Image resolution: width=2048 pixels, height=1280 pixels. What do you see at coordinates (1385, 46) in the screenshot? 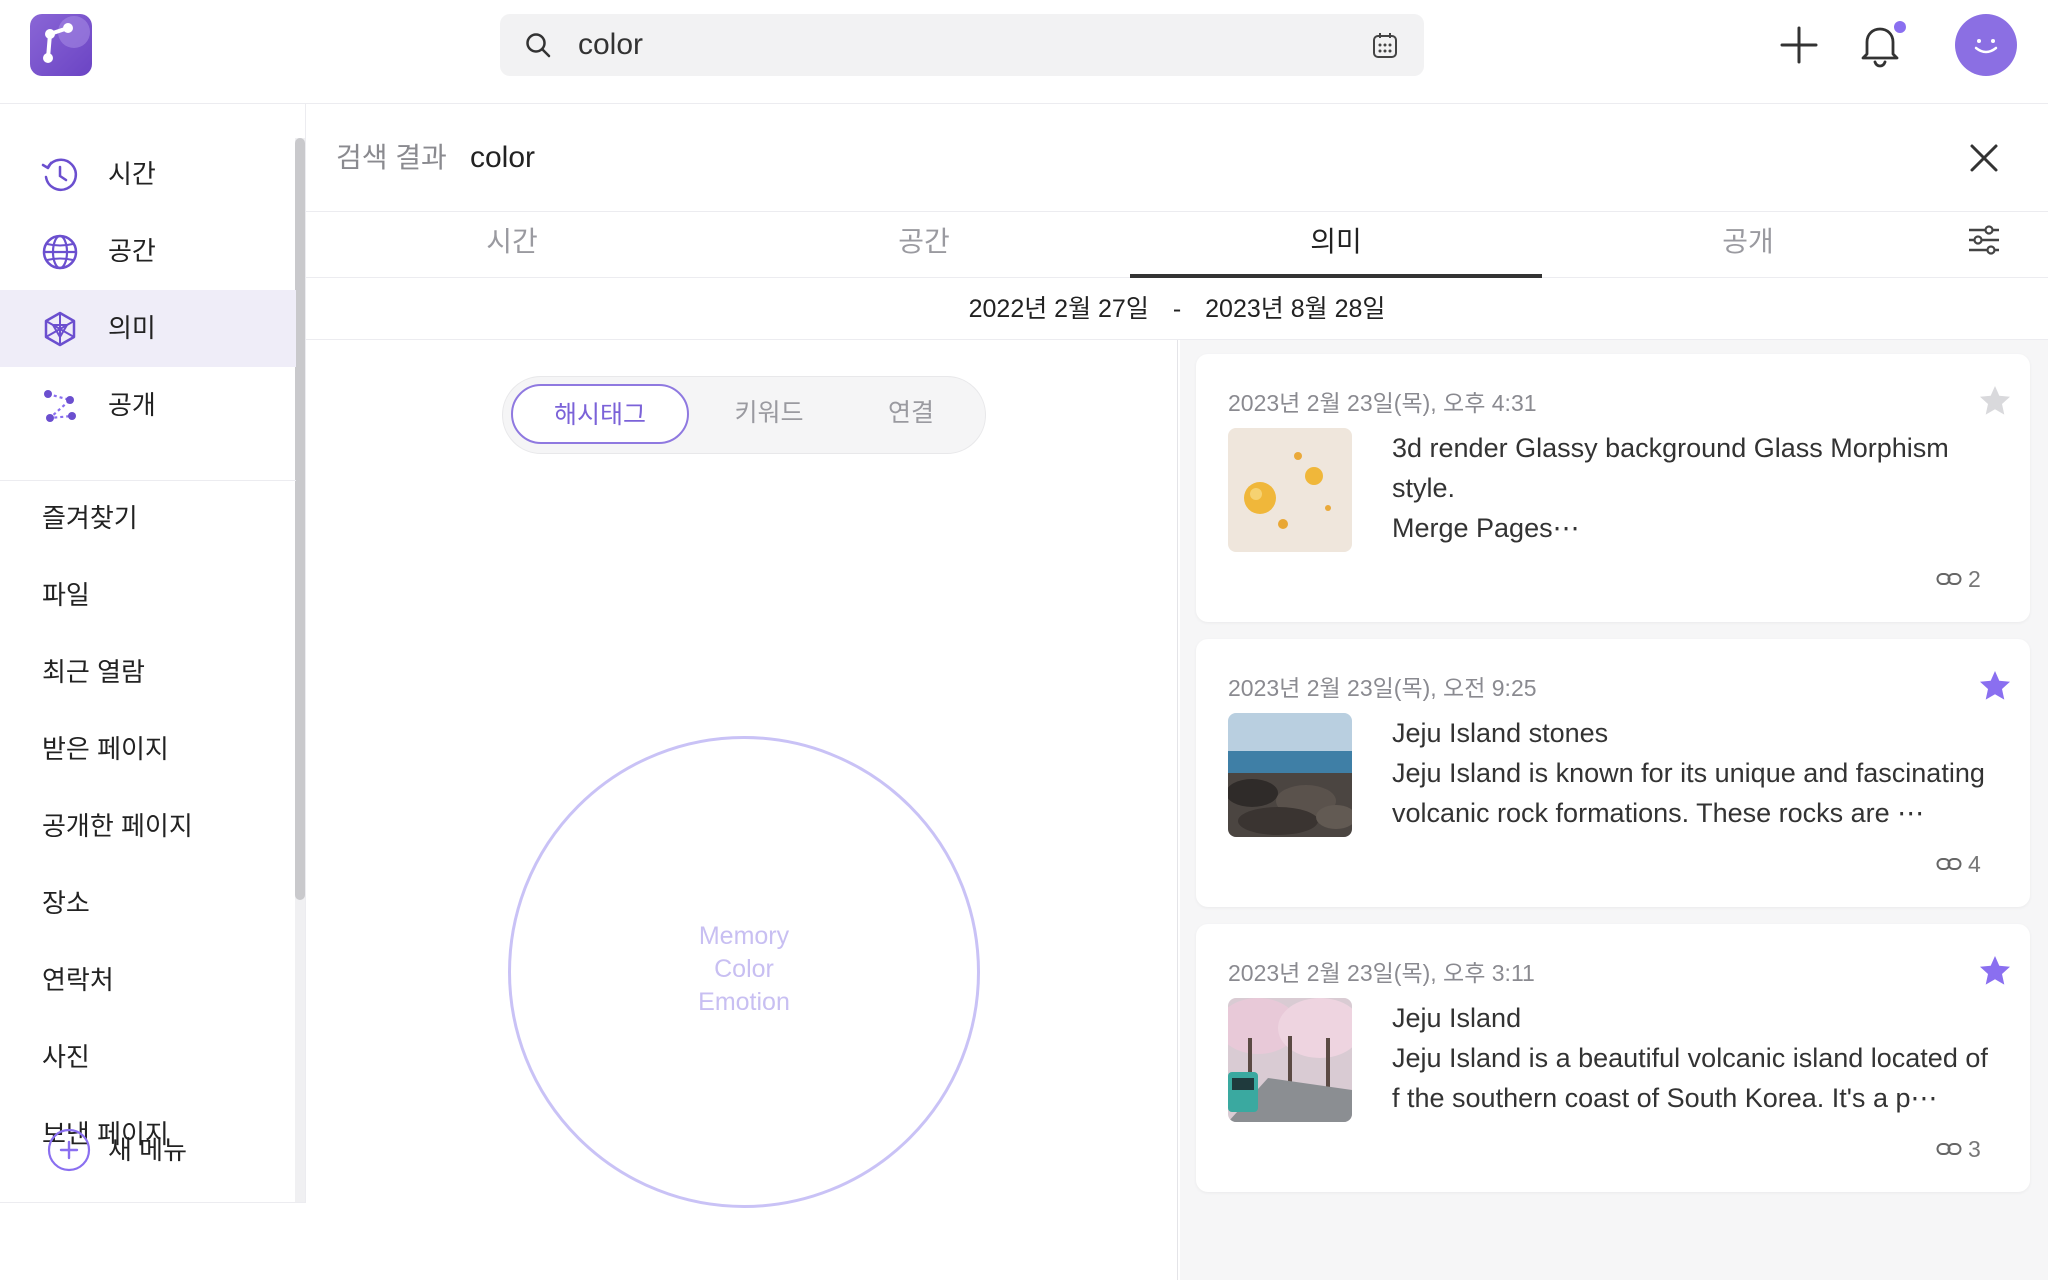
I see `calendar-icon` at bounding box center [1385, 46].